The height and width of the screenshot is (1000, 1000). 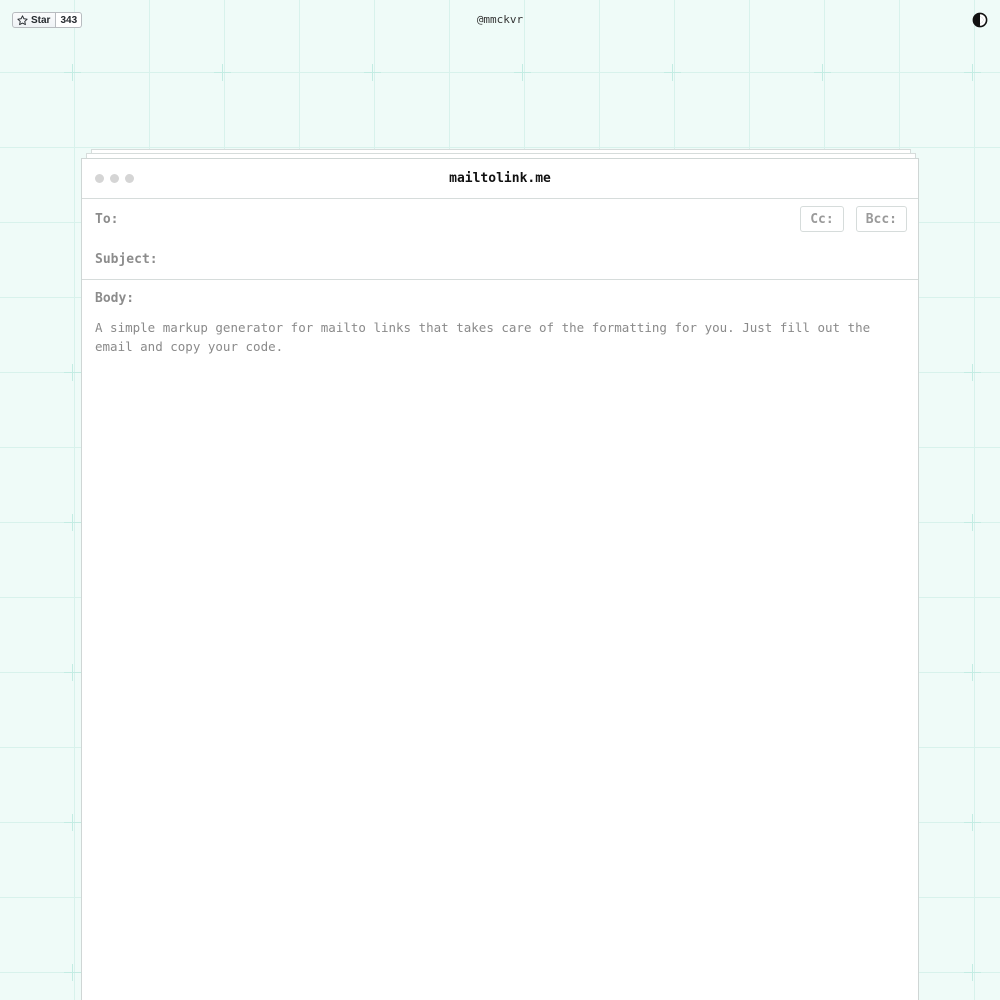 I want to click on theme-toggle-button, so click(x=980, y=20).